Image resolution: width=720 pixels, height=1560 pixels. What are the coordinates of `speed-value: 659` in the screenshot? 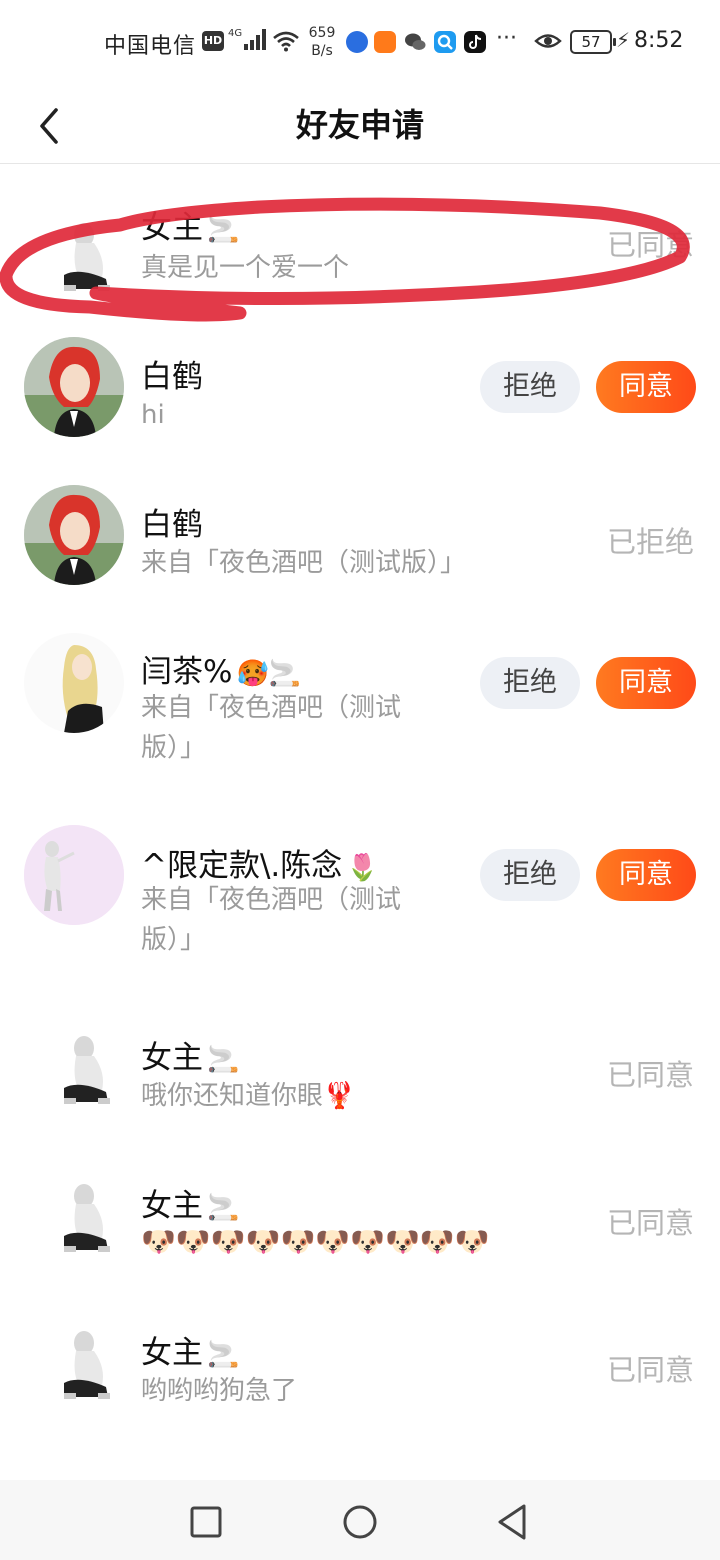 It's located at (322, 33).